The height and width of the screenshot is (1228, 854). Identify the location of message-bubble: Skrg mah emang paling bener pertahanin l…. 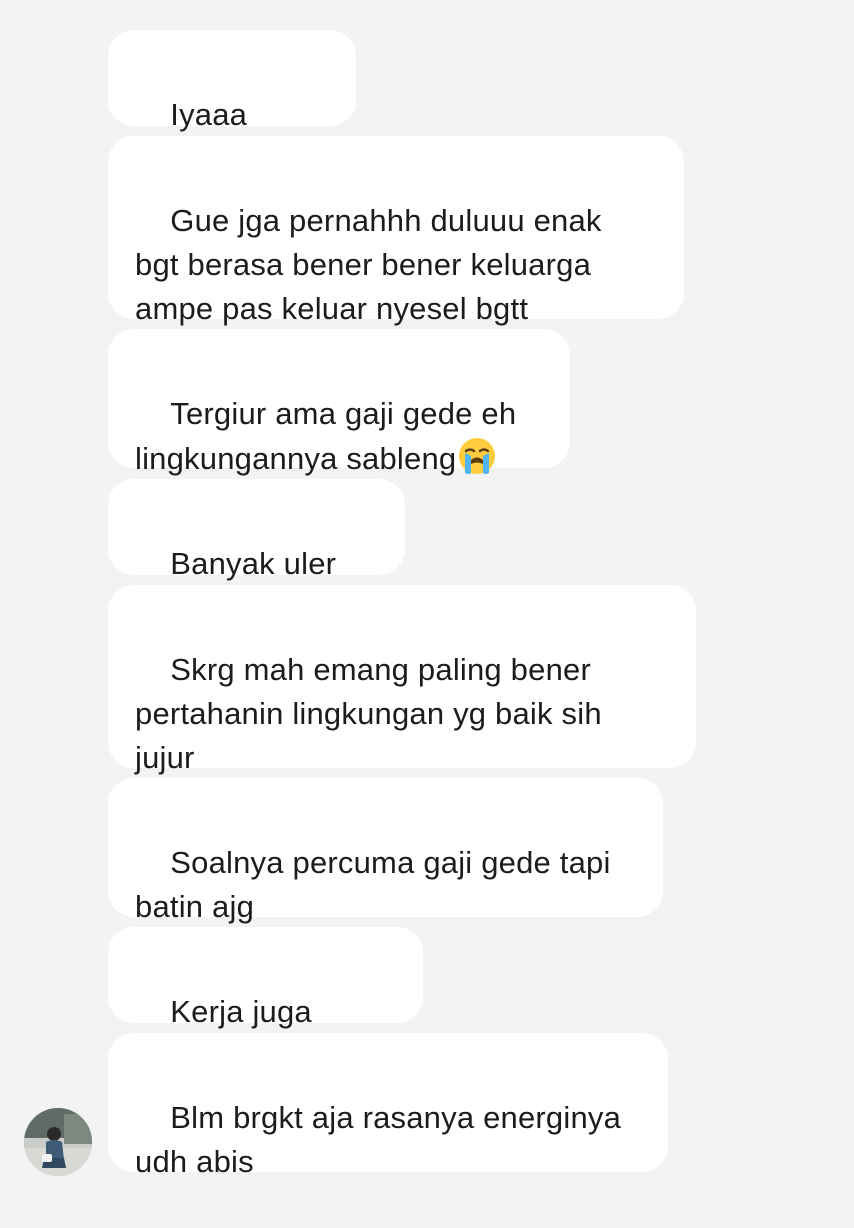
(402, 680).